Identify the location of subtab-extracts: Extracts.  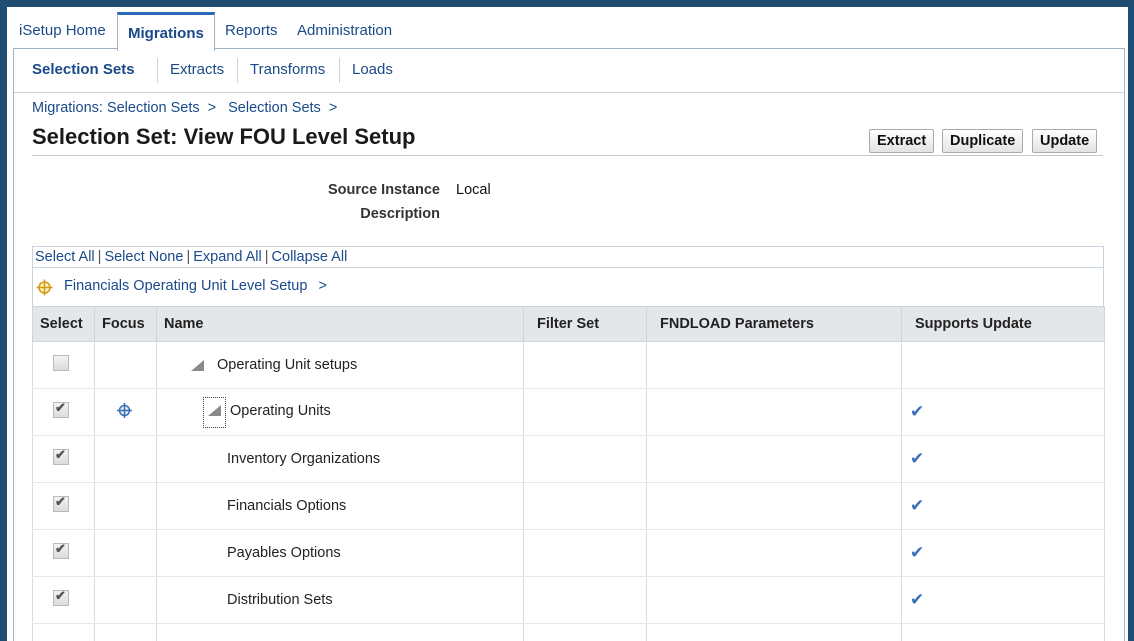
(197, 69).